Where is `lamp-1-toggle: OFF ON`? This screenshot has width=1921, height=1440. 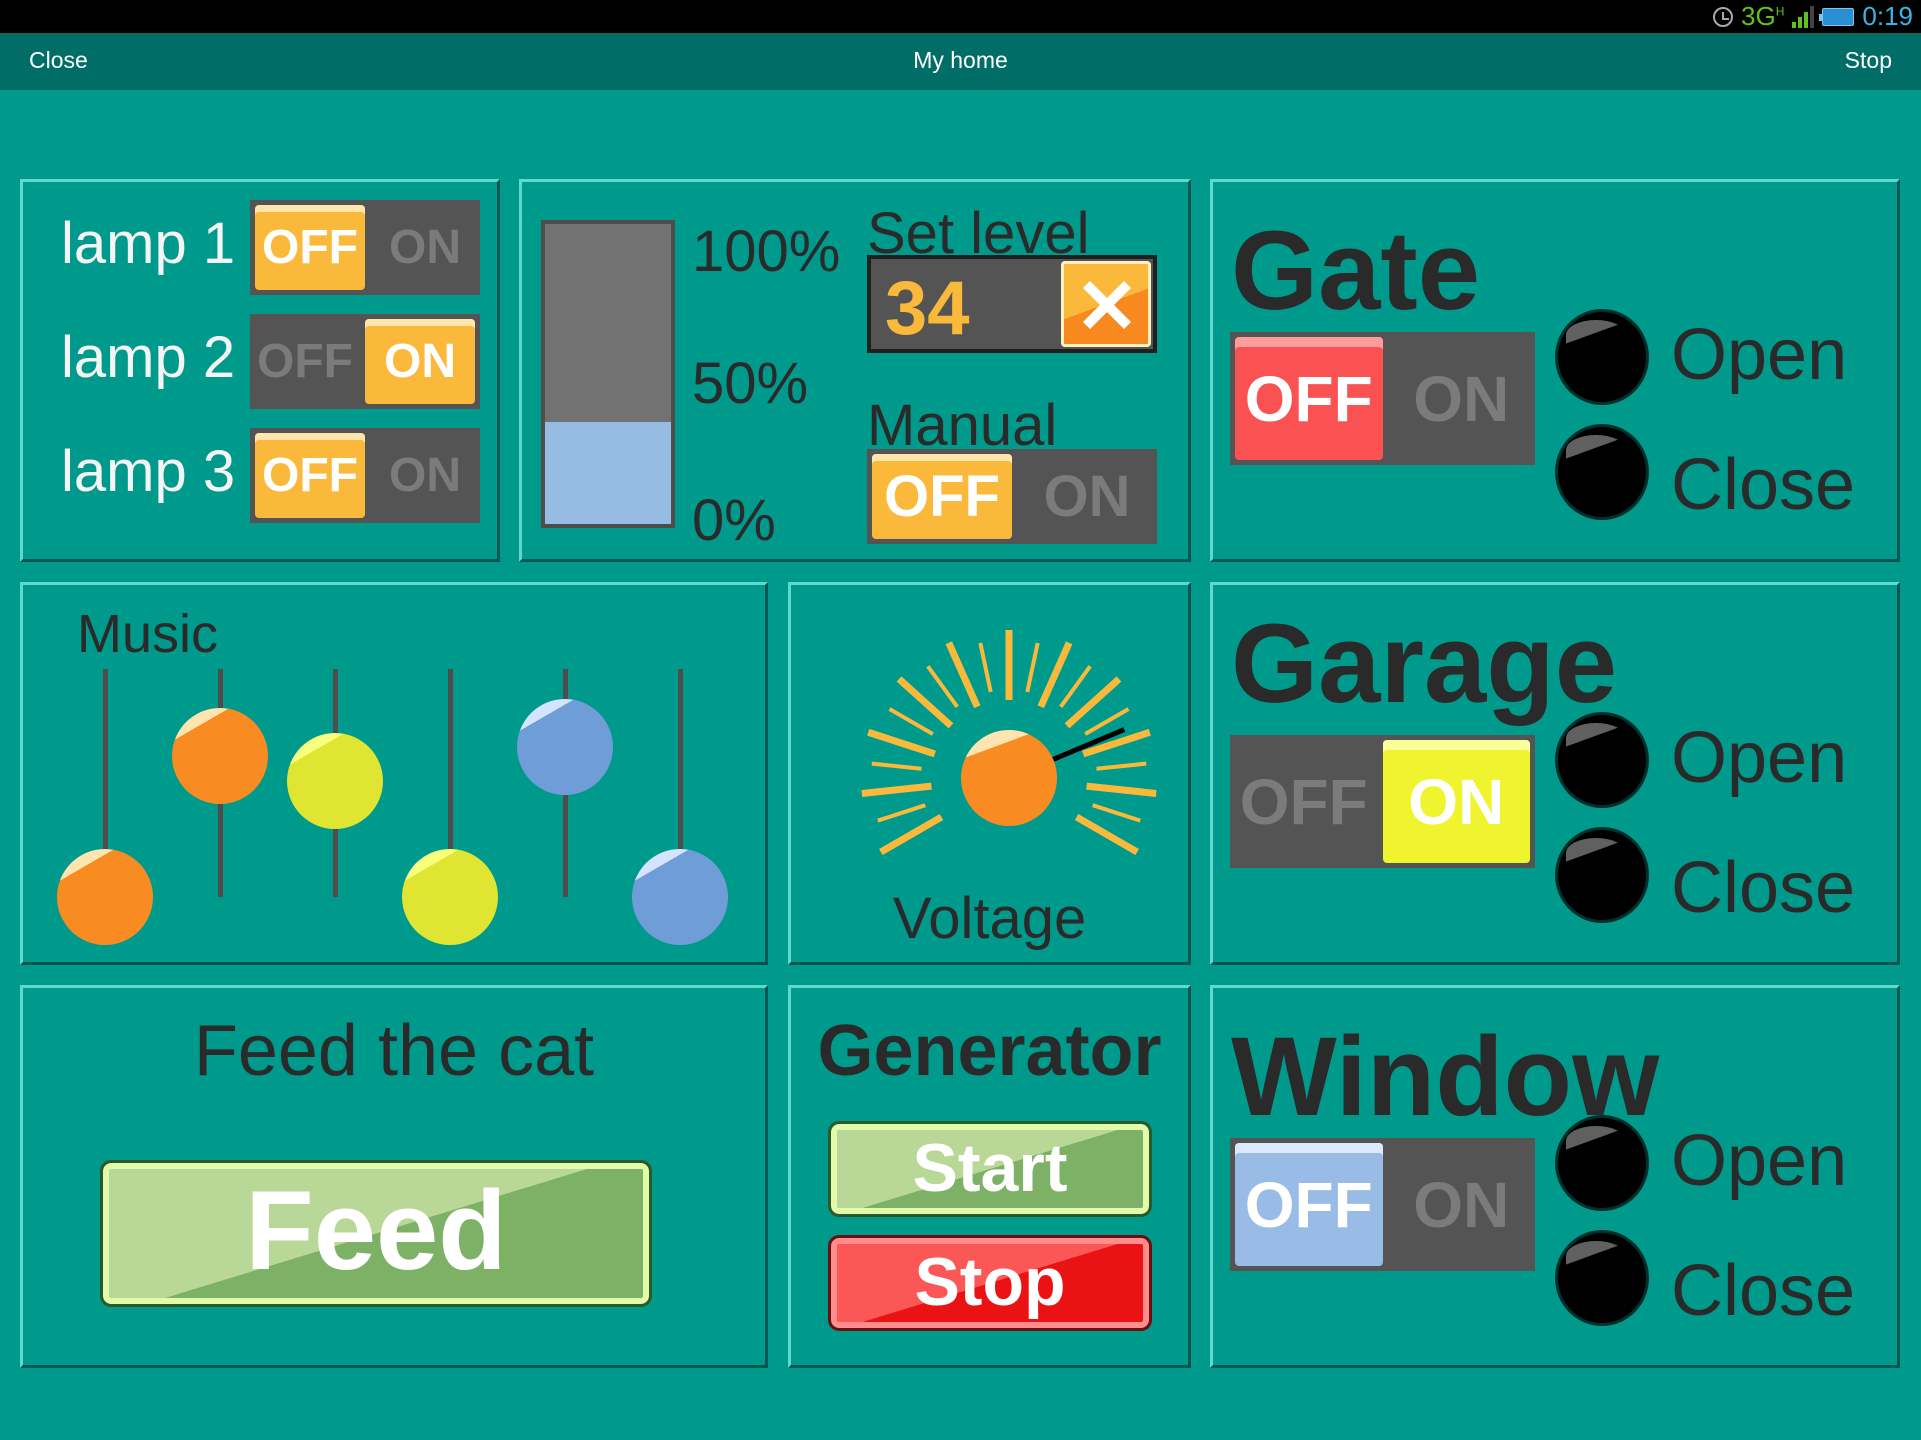 lamp-1-toggle: OFF ON is located at coordinates (365, 247).